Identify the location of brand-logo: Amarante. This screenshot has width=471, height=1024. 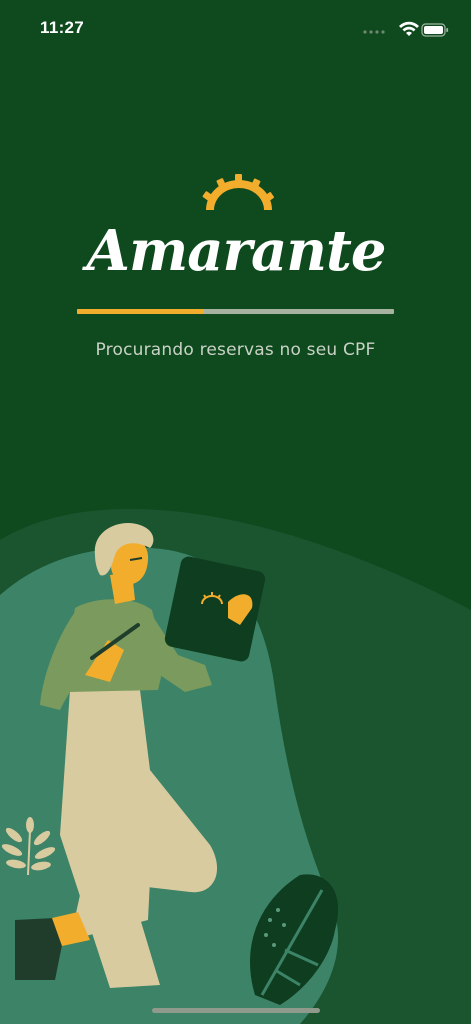
(235, 232).